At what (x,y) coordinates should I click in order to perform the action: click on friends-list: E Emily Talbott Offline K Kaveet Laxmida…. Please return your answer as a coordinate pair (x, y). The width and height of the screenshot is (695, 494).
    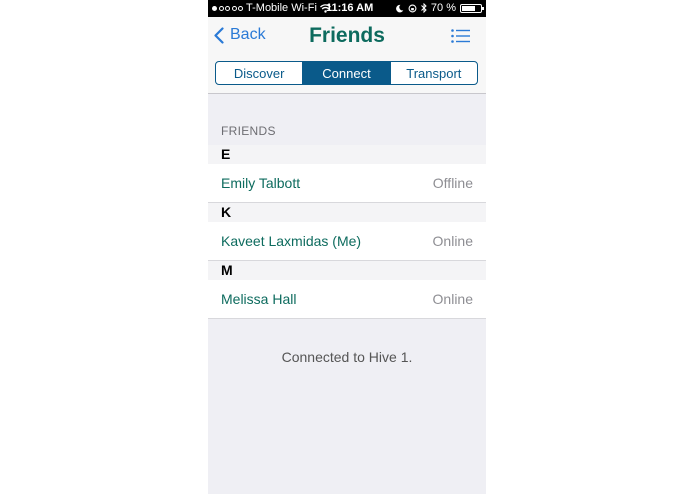
    Looking at the image, I should click on (347, 232).